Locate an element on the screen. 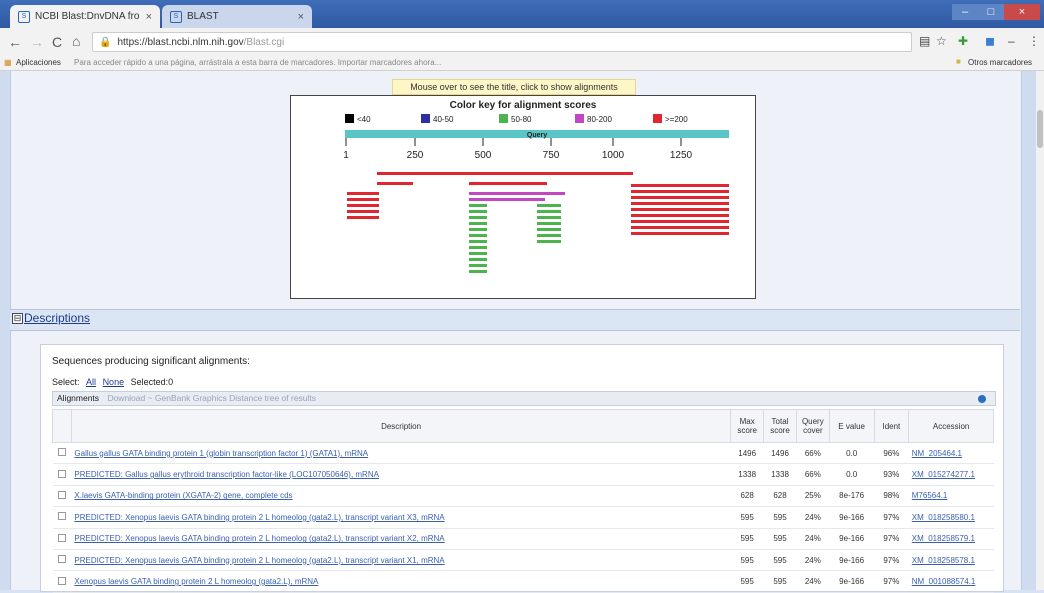 Image resolution: width=1044 pixels, height=593 pixels. accession-link: XM_018258579.1 is located at coordinates (943, 538).